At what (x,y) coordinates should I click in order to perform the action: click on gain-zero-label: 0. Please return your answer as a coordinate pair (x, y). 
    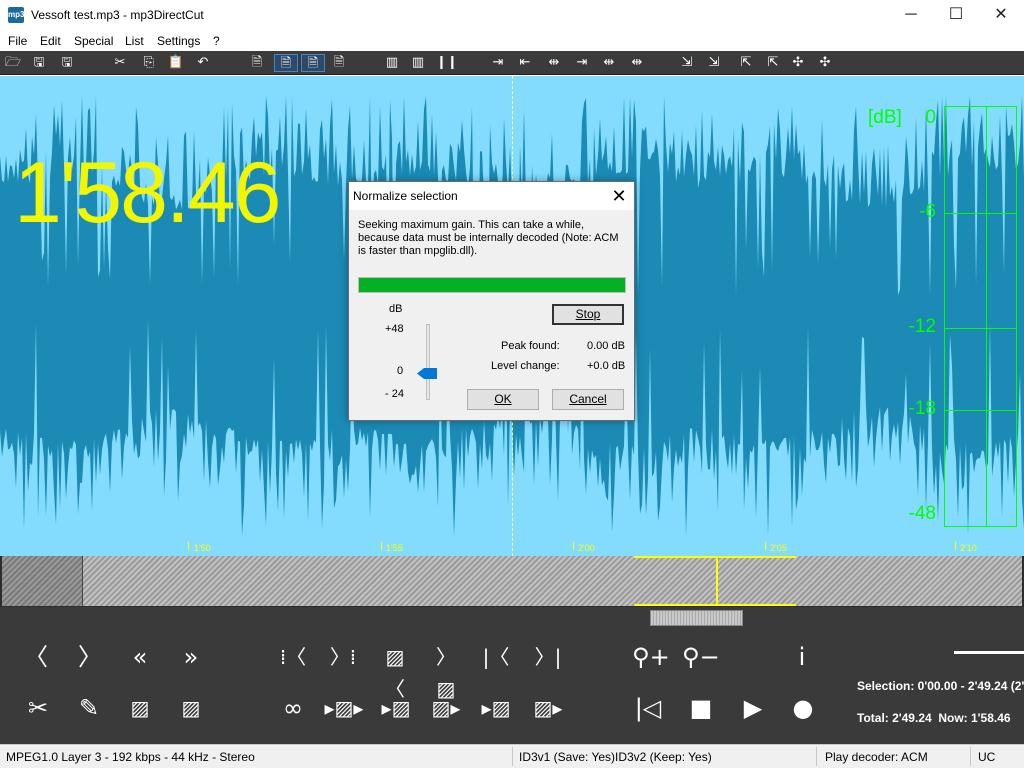
    Looking at the image, I should click on (400, 371).